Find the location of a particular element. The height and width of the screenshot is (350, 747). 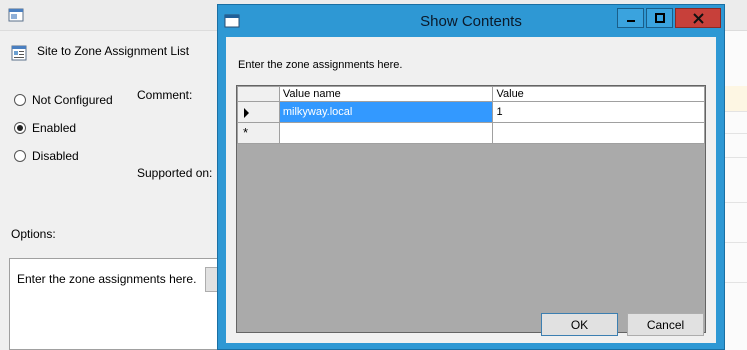

policy-title: Site to Zone Assignment List is located at coordinates (113, 51).